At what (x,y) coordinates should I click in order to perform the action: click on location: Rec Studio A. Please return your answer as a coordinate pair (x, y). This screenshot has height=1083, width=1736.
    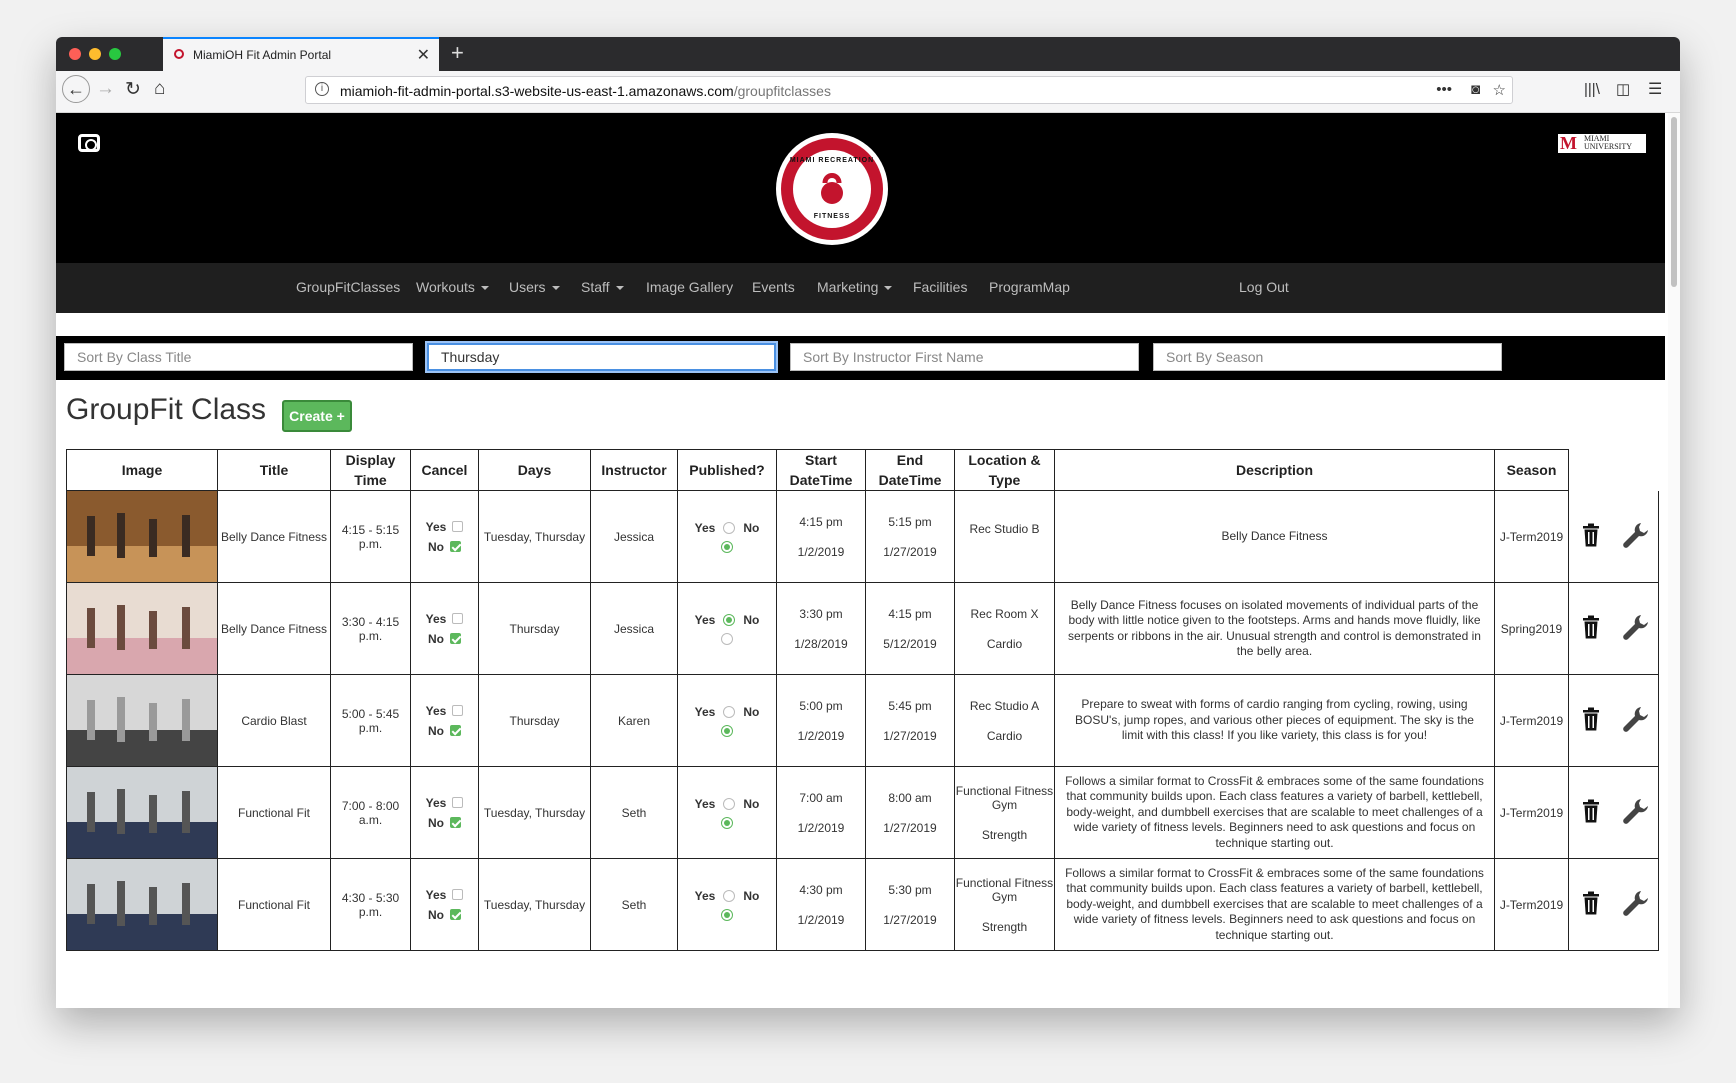
    Looking at the image, I should click on (1004, 705).